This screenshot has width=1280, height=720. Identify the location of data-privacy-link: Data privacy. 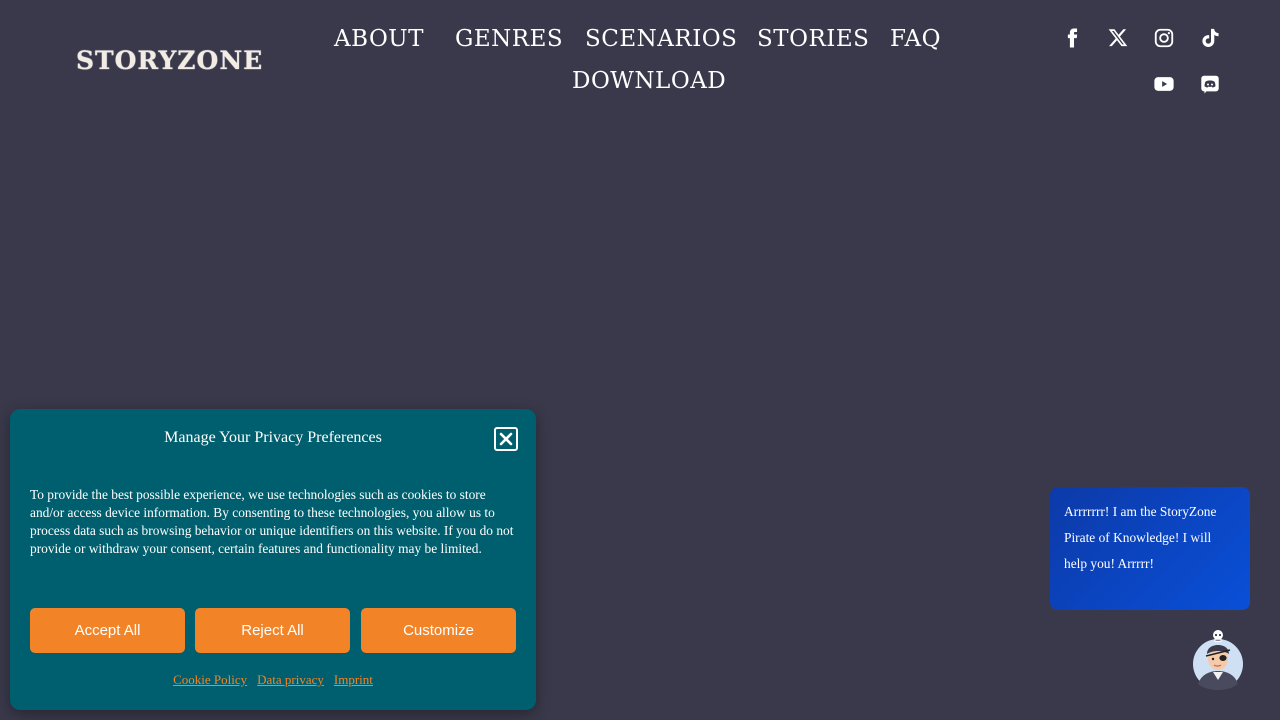
(290, 680).